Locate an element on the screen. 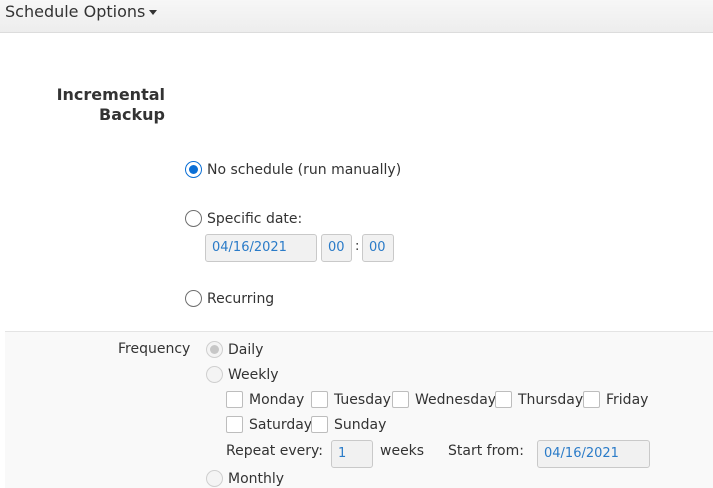 This screenshot has height=488, width=713. daily-option: Daily is located at coordinates (234, 349).